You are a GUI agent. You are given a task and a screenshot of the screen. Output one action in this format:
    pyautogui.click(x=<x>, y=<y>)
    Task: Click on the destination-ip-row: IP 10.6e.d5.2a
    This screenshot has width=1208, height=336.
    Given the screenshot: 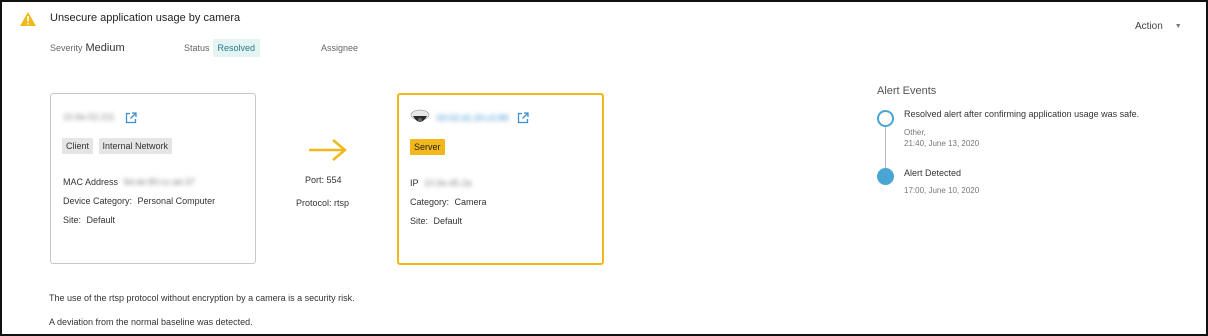 What is the action you would take?
    pyautogui.click(x=441, y=183)
    